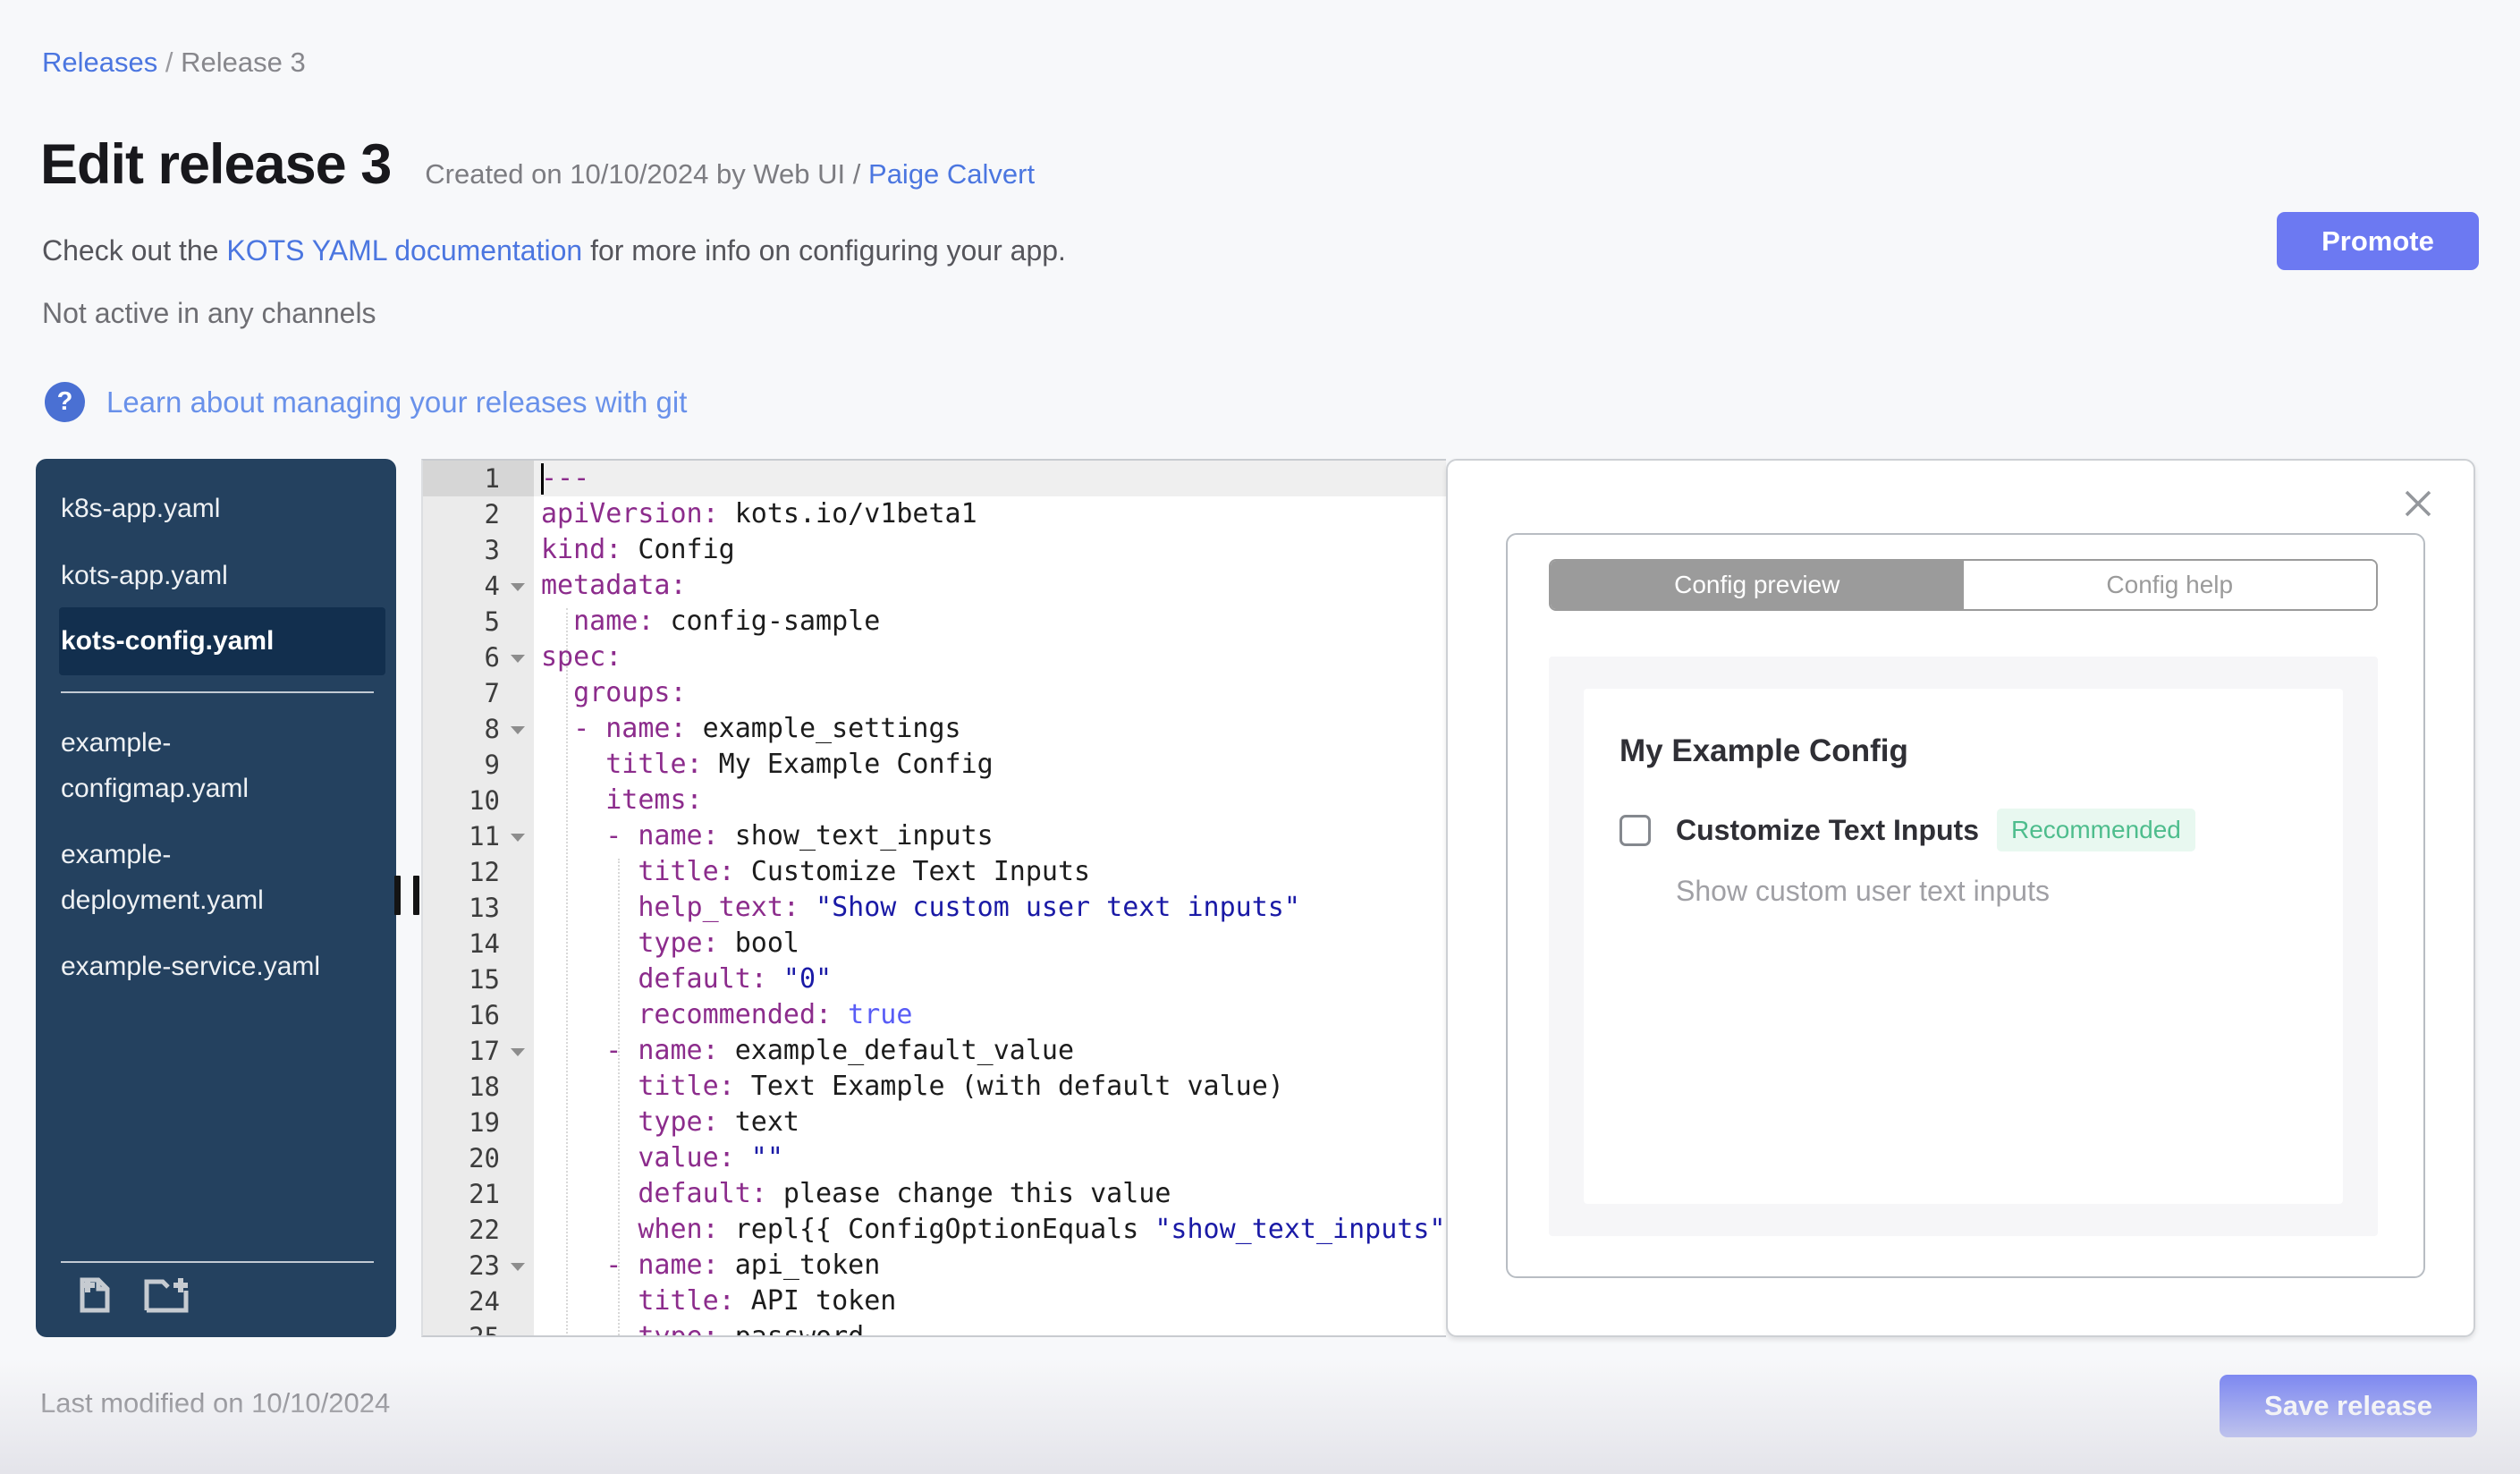 This screenshot has height=1474, width=2520. I want to click on config-tabs: Config preview Config help, so click(1963, 585).